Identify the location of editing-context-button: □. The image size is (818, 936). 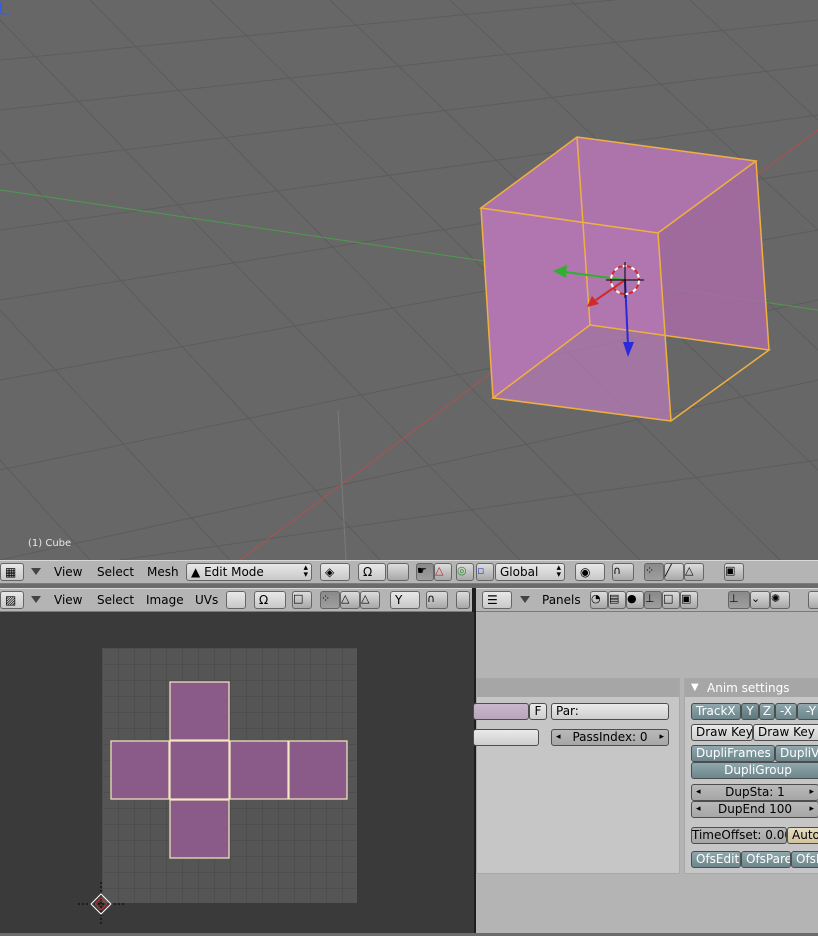
(671, 600).